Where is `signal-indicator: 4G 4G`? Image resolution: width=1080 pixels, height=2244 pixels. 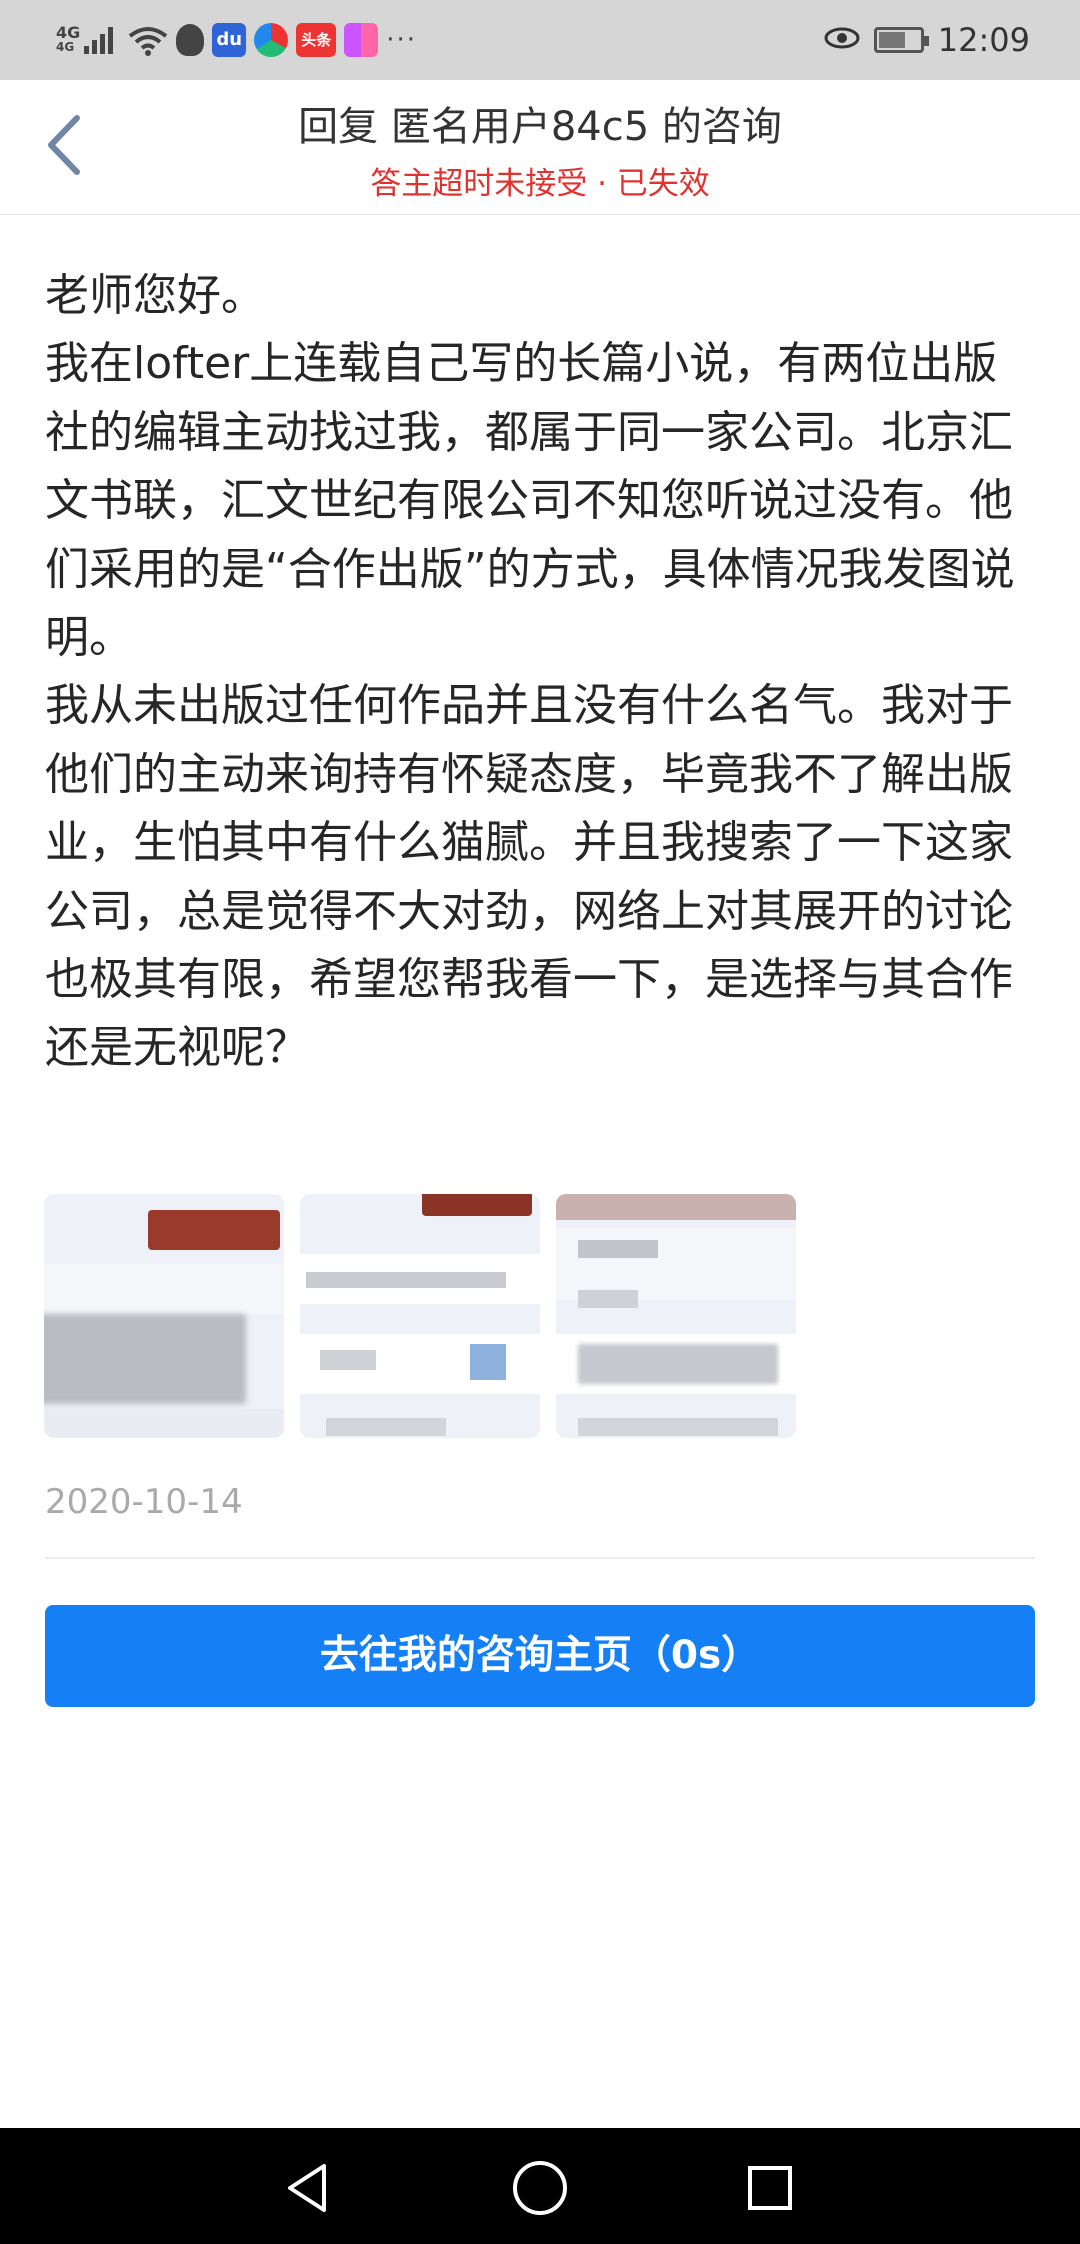 signal-indicator: 4G 4G is located at coordinates (88, 40).